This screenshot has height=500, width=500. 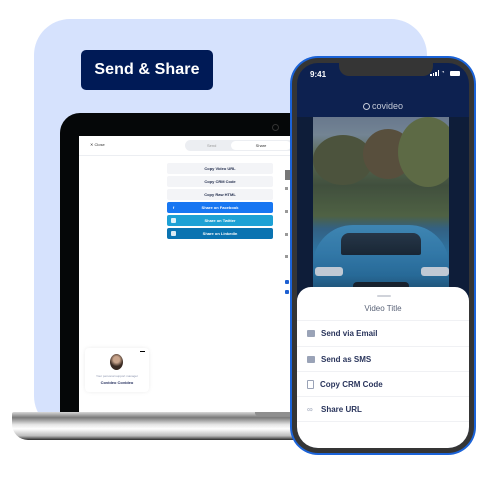 I want to click on button-label: Share on LinkedIn, so click(x=220, y=233).